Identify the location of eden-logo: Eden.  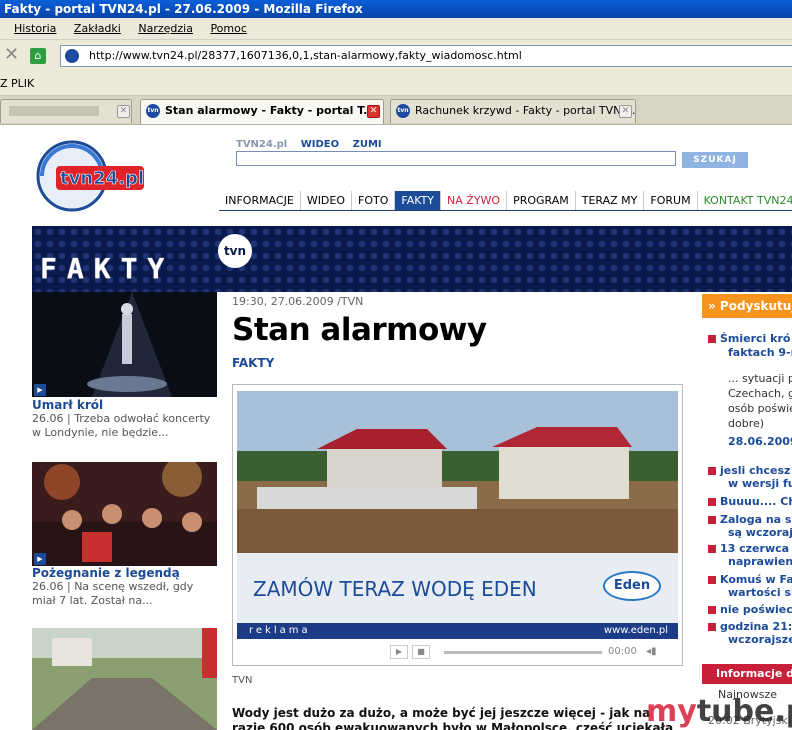
(632, 586).